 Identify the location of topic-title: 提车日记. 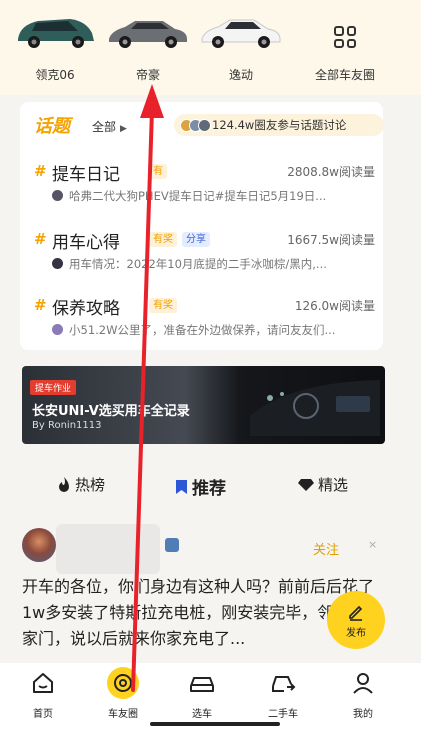
(86, 175).